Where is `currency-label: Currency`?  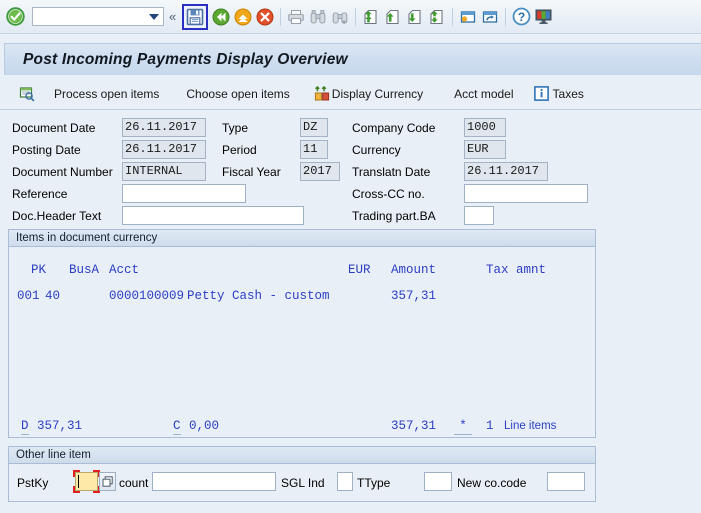
currency-label: Currency is located at coordinates (376, 150).